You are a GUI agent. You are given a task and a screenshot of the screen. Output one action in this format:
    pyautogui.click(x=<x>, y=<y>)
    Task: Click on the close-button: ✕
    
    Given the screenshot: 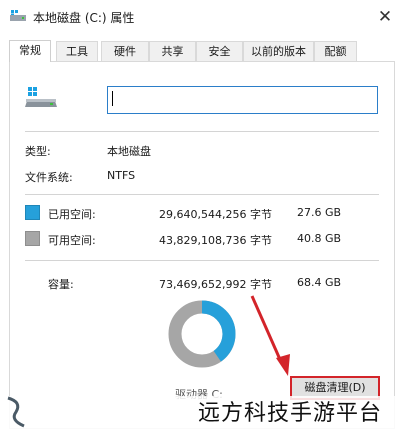 What is the action you would take?
    pyautogui.click(x=385, y=17)
    